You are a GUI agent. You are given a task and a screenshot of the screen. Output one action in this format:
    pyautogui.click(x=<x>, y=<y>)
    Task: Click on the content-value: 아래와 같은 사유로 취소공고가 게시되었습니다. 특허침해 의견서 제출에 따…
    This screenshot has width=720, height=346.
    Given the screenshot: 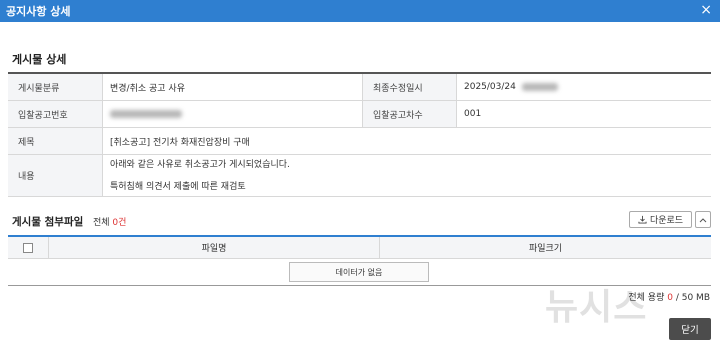 What is the action you would take?
    pyautogui.click(x=406, y=175)
    